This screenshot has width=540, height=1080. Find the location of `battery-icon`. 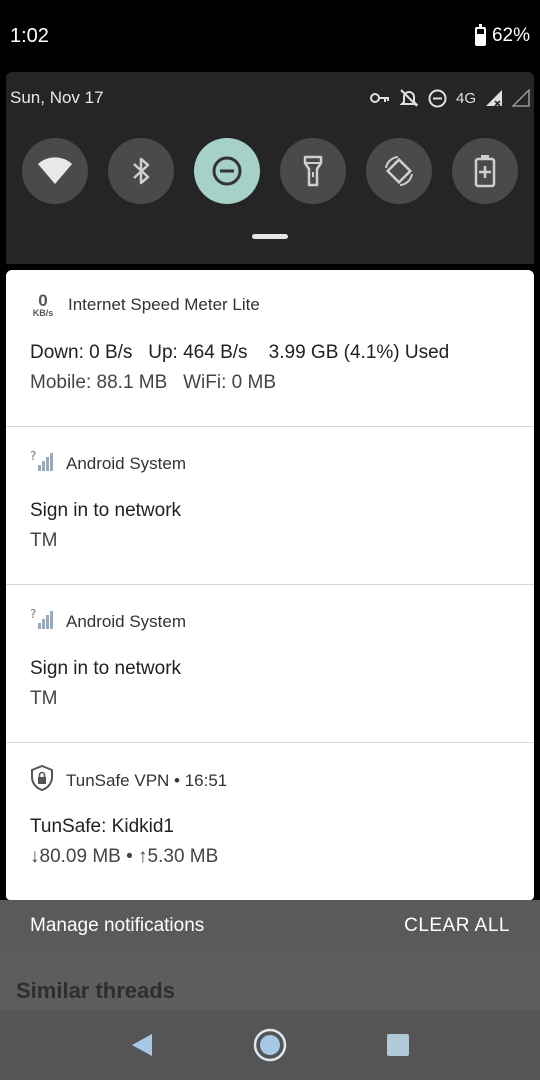

battery-icon is located at coordinates (480, 34).